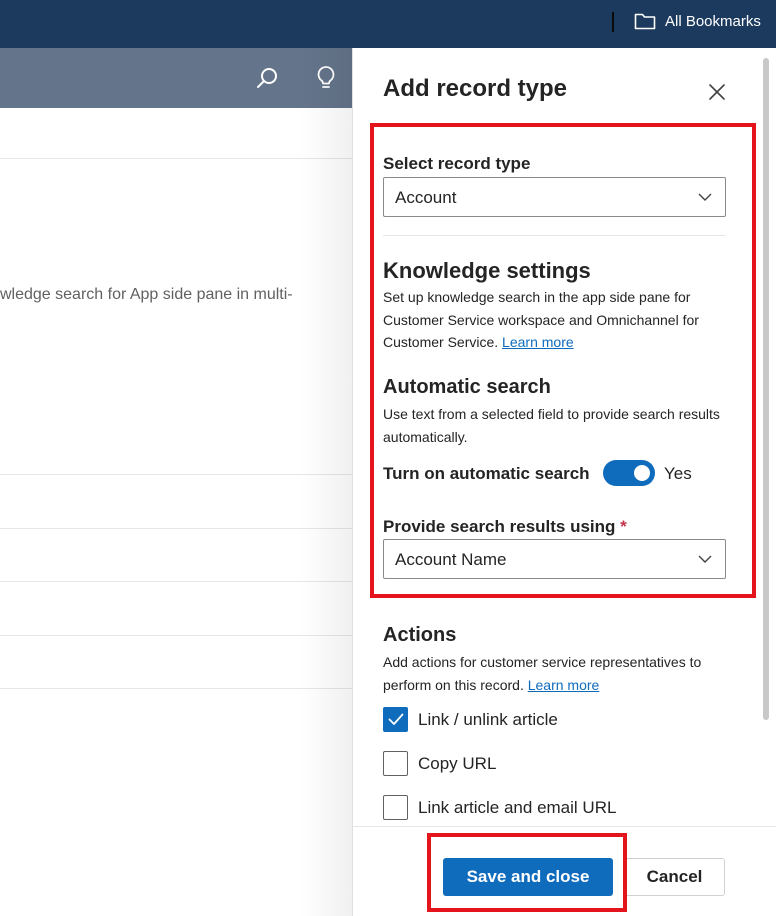 This screenshot has height=916, width=776. I want to click on save-and-close-button: Save and close, so click(528, 877).